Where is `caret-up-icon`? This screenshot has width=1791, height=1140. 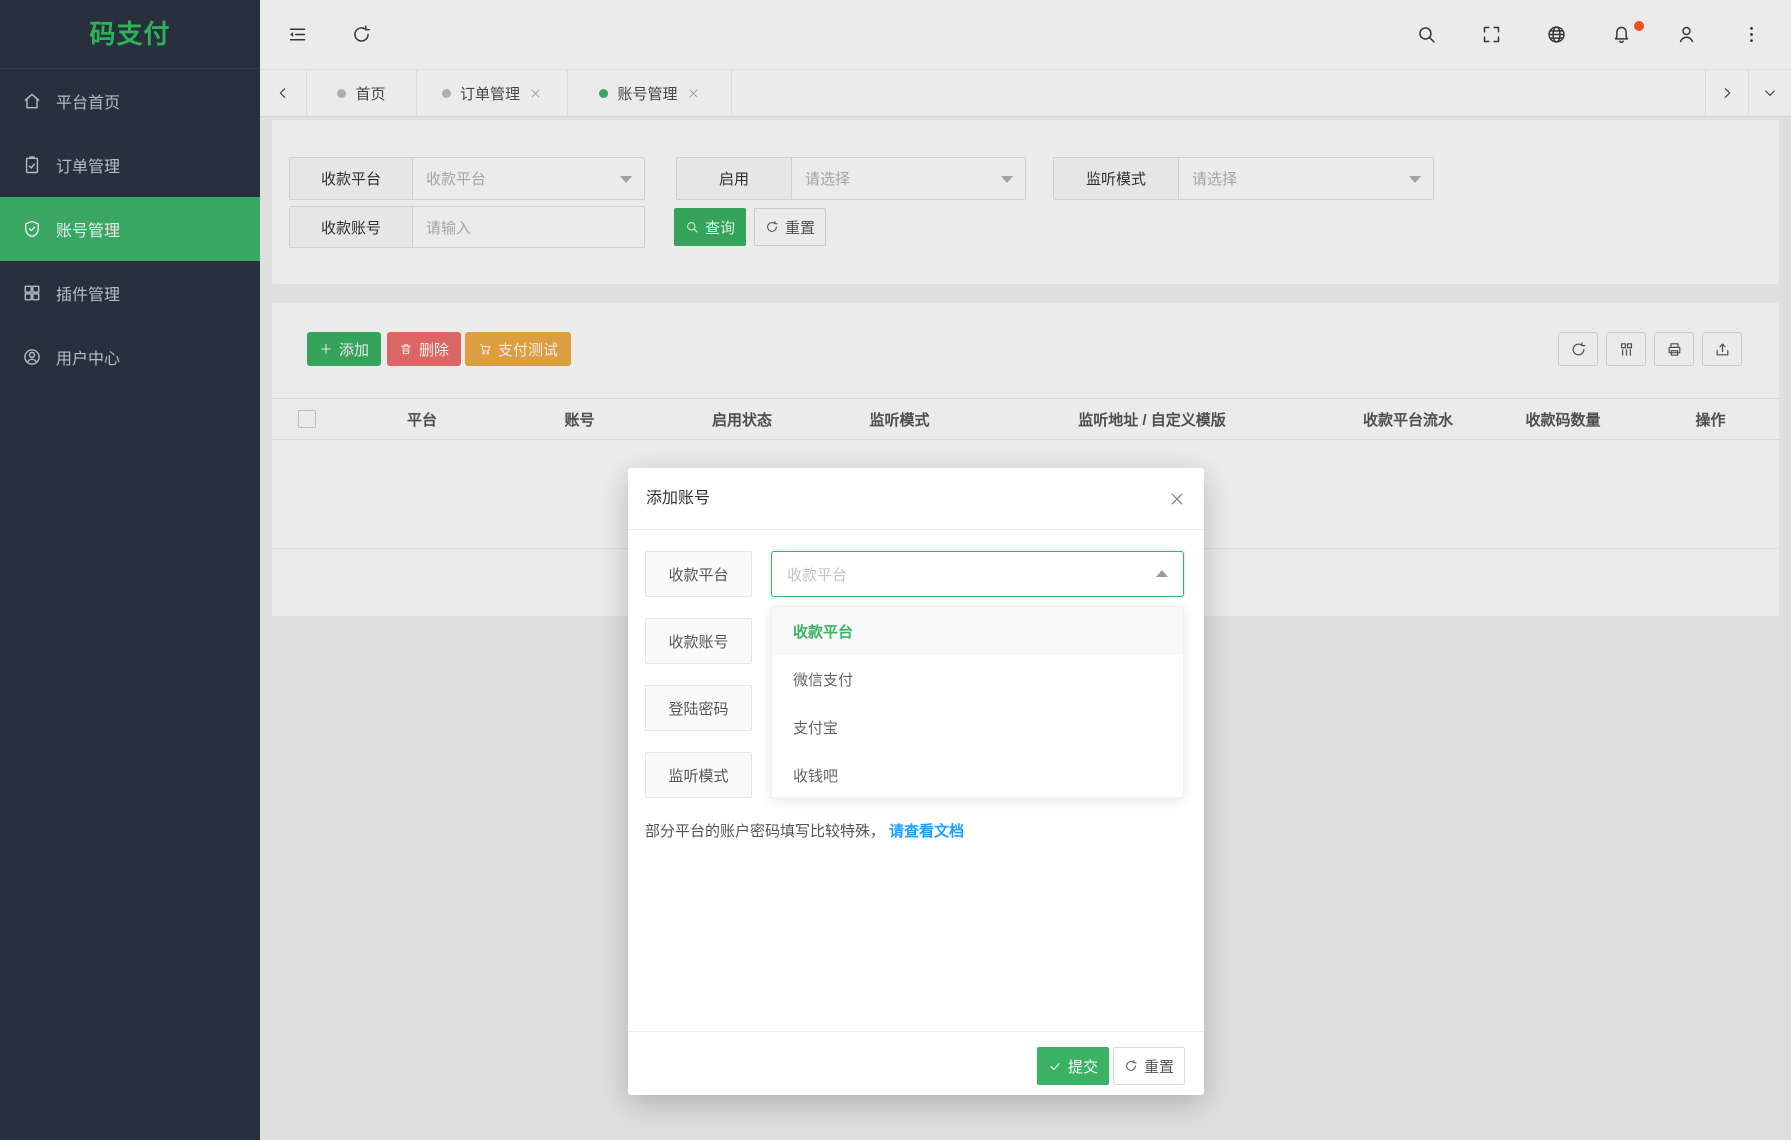
caret-up-icon is located at coordinates (1162, 573).